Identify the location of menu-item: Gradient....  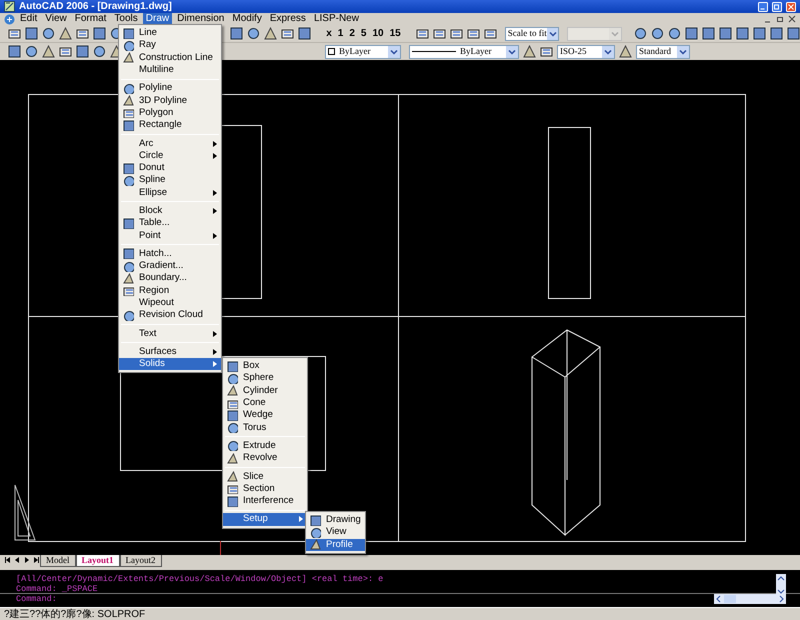
(170, 266).